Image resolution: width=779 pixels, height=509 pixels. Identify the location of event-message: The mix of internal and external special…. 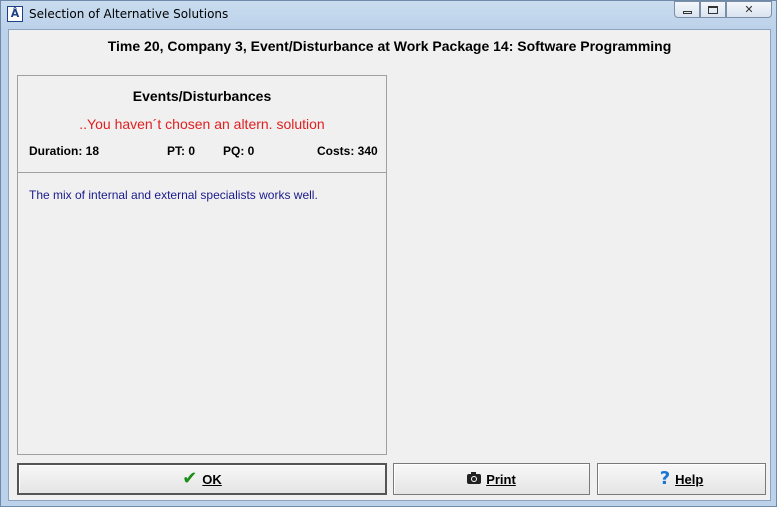
(173, 195).